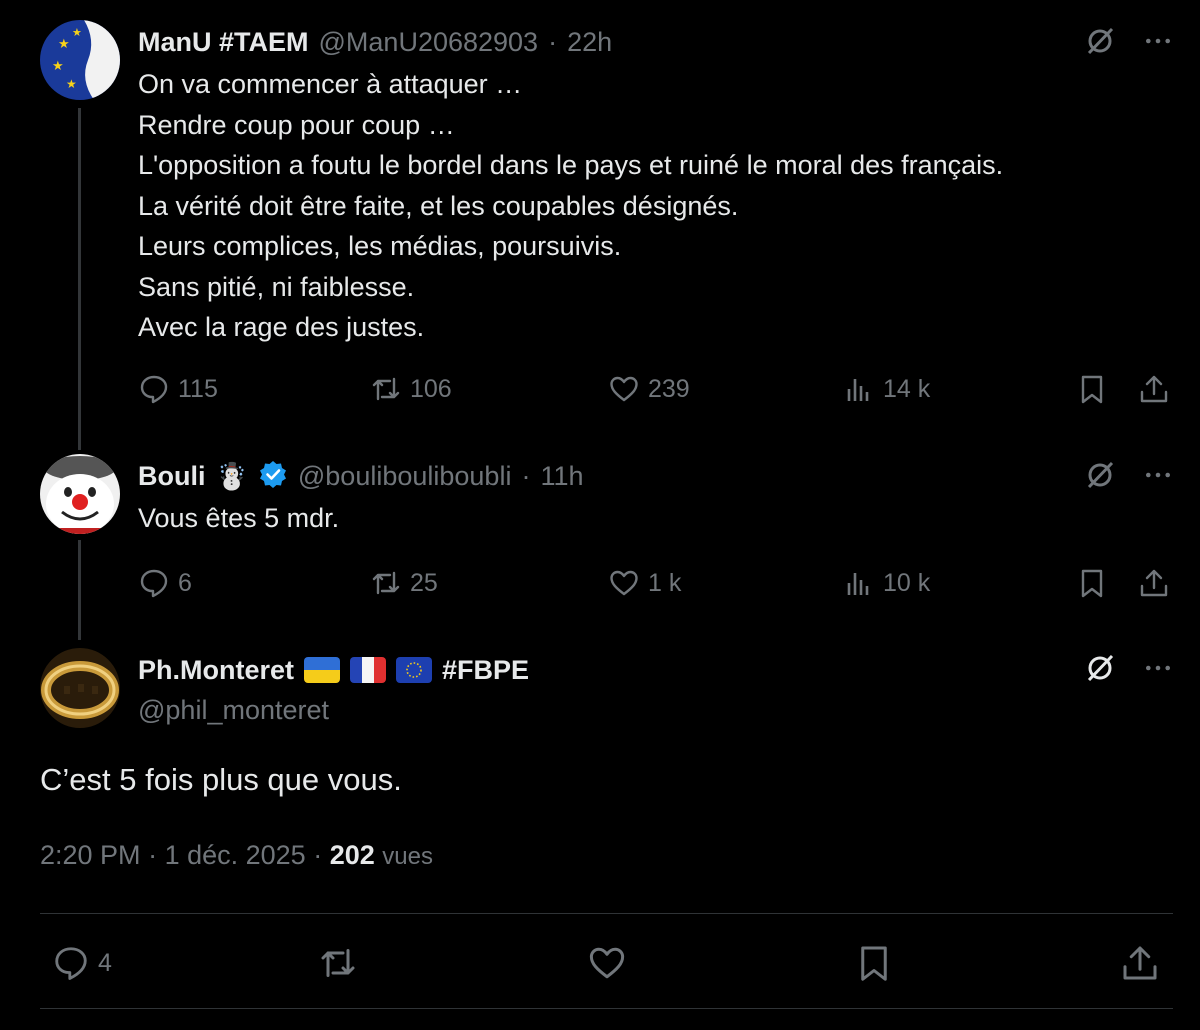  I want to click on text-line: Avec la rage des justes., so click(281, 327).